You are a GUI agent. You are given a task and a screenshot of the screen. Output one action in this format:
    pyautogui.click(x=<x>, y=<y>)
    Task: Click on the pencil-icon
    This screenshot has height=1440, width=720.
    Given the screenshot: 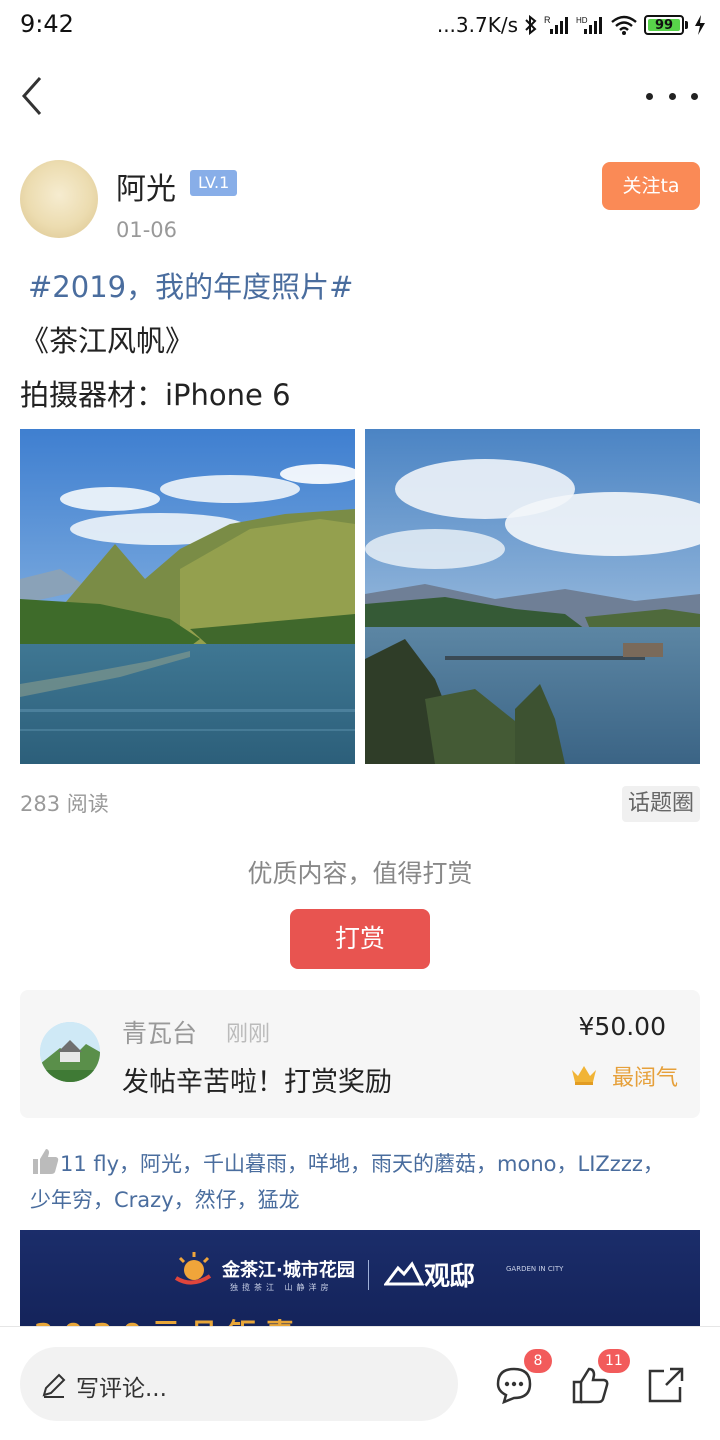 What is the action you would take?
    pyautogui.click(x=54, y=1385)
    